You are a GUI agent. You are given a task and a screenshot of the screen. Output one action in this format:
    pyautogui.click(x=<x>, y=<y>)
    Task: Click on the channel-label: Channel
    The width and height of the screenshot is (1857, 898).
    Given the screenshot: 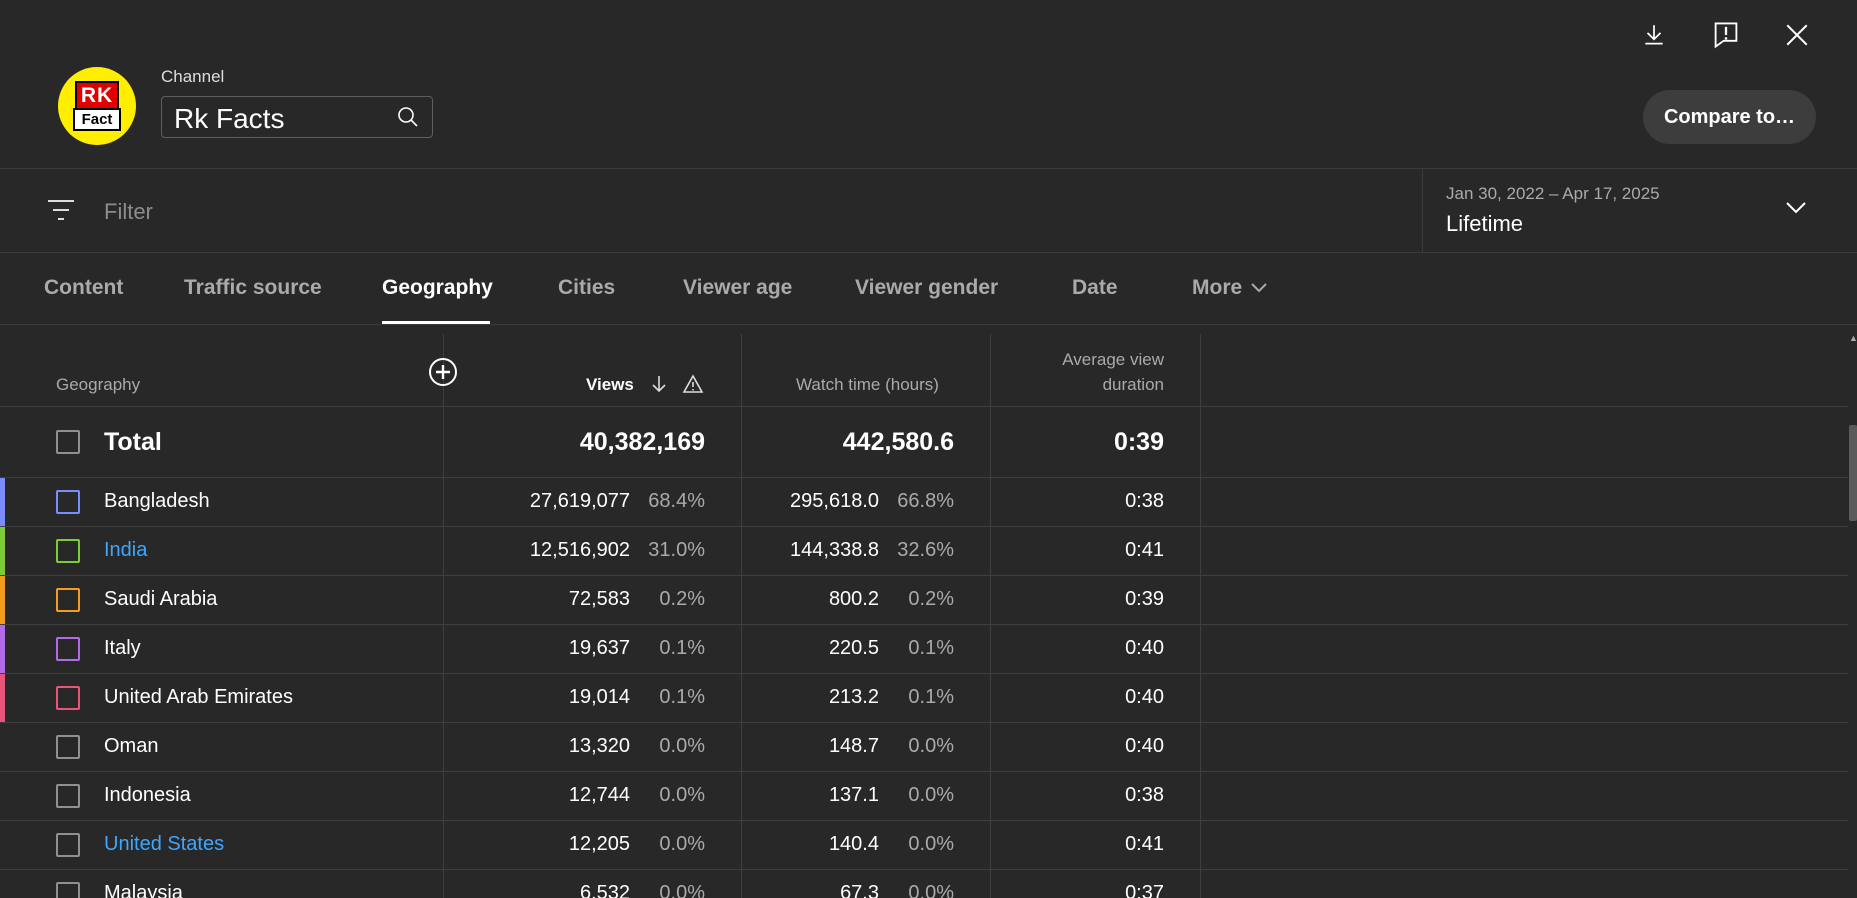 What is the action you would take?
    pyautogui.click(x=193, y=76)
    